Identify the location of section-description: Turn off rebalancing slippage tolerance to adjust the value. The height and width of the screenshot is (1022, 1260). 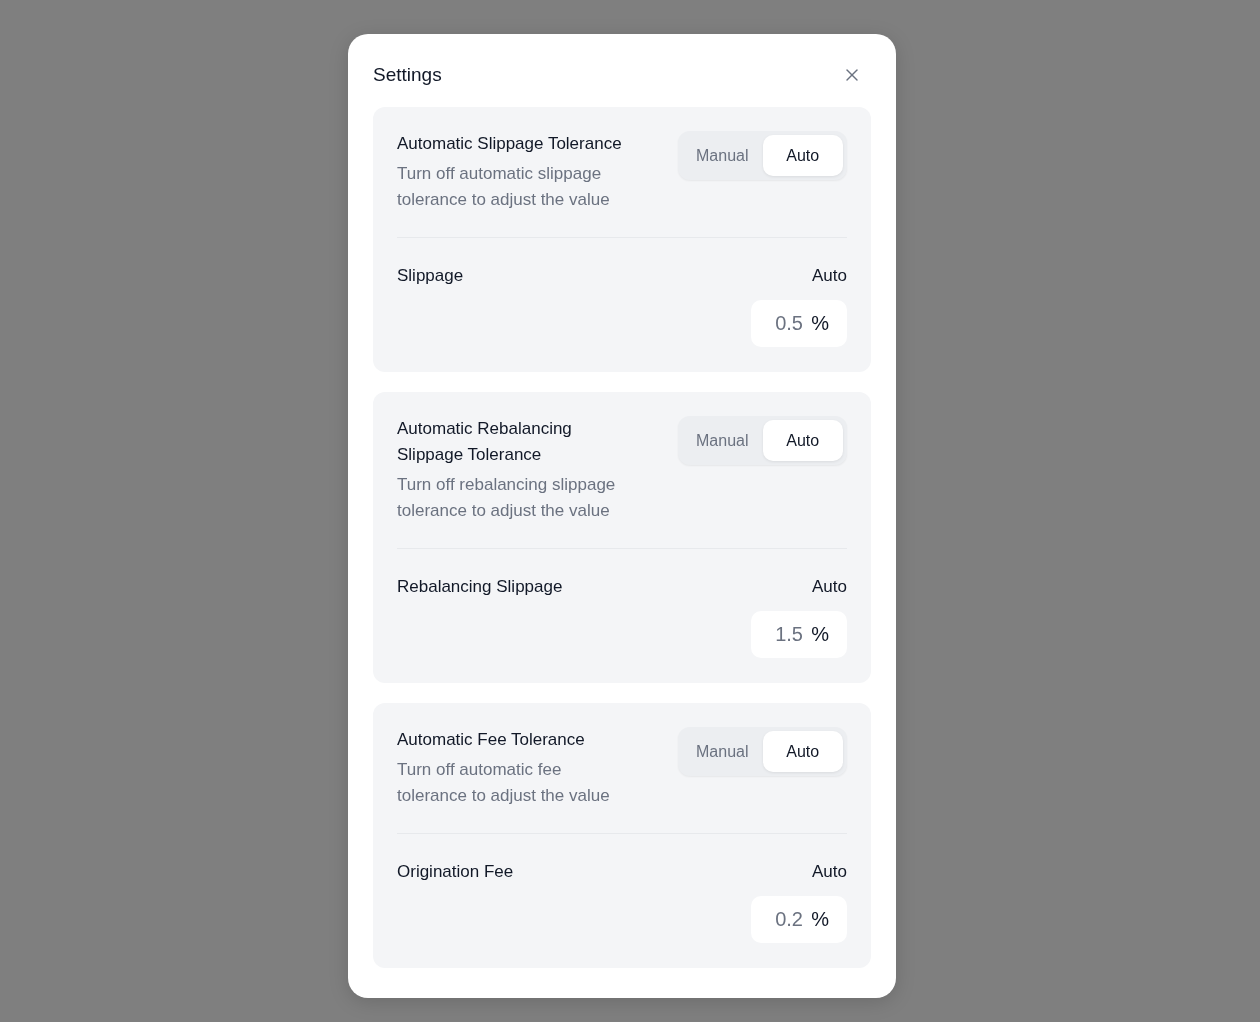
(507, 498).